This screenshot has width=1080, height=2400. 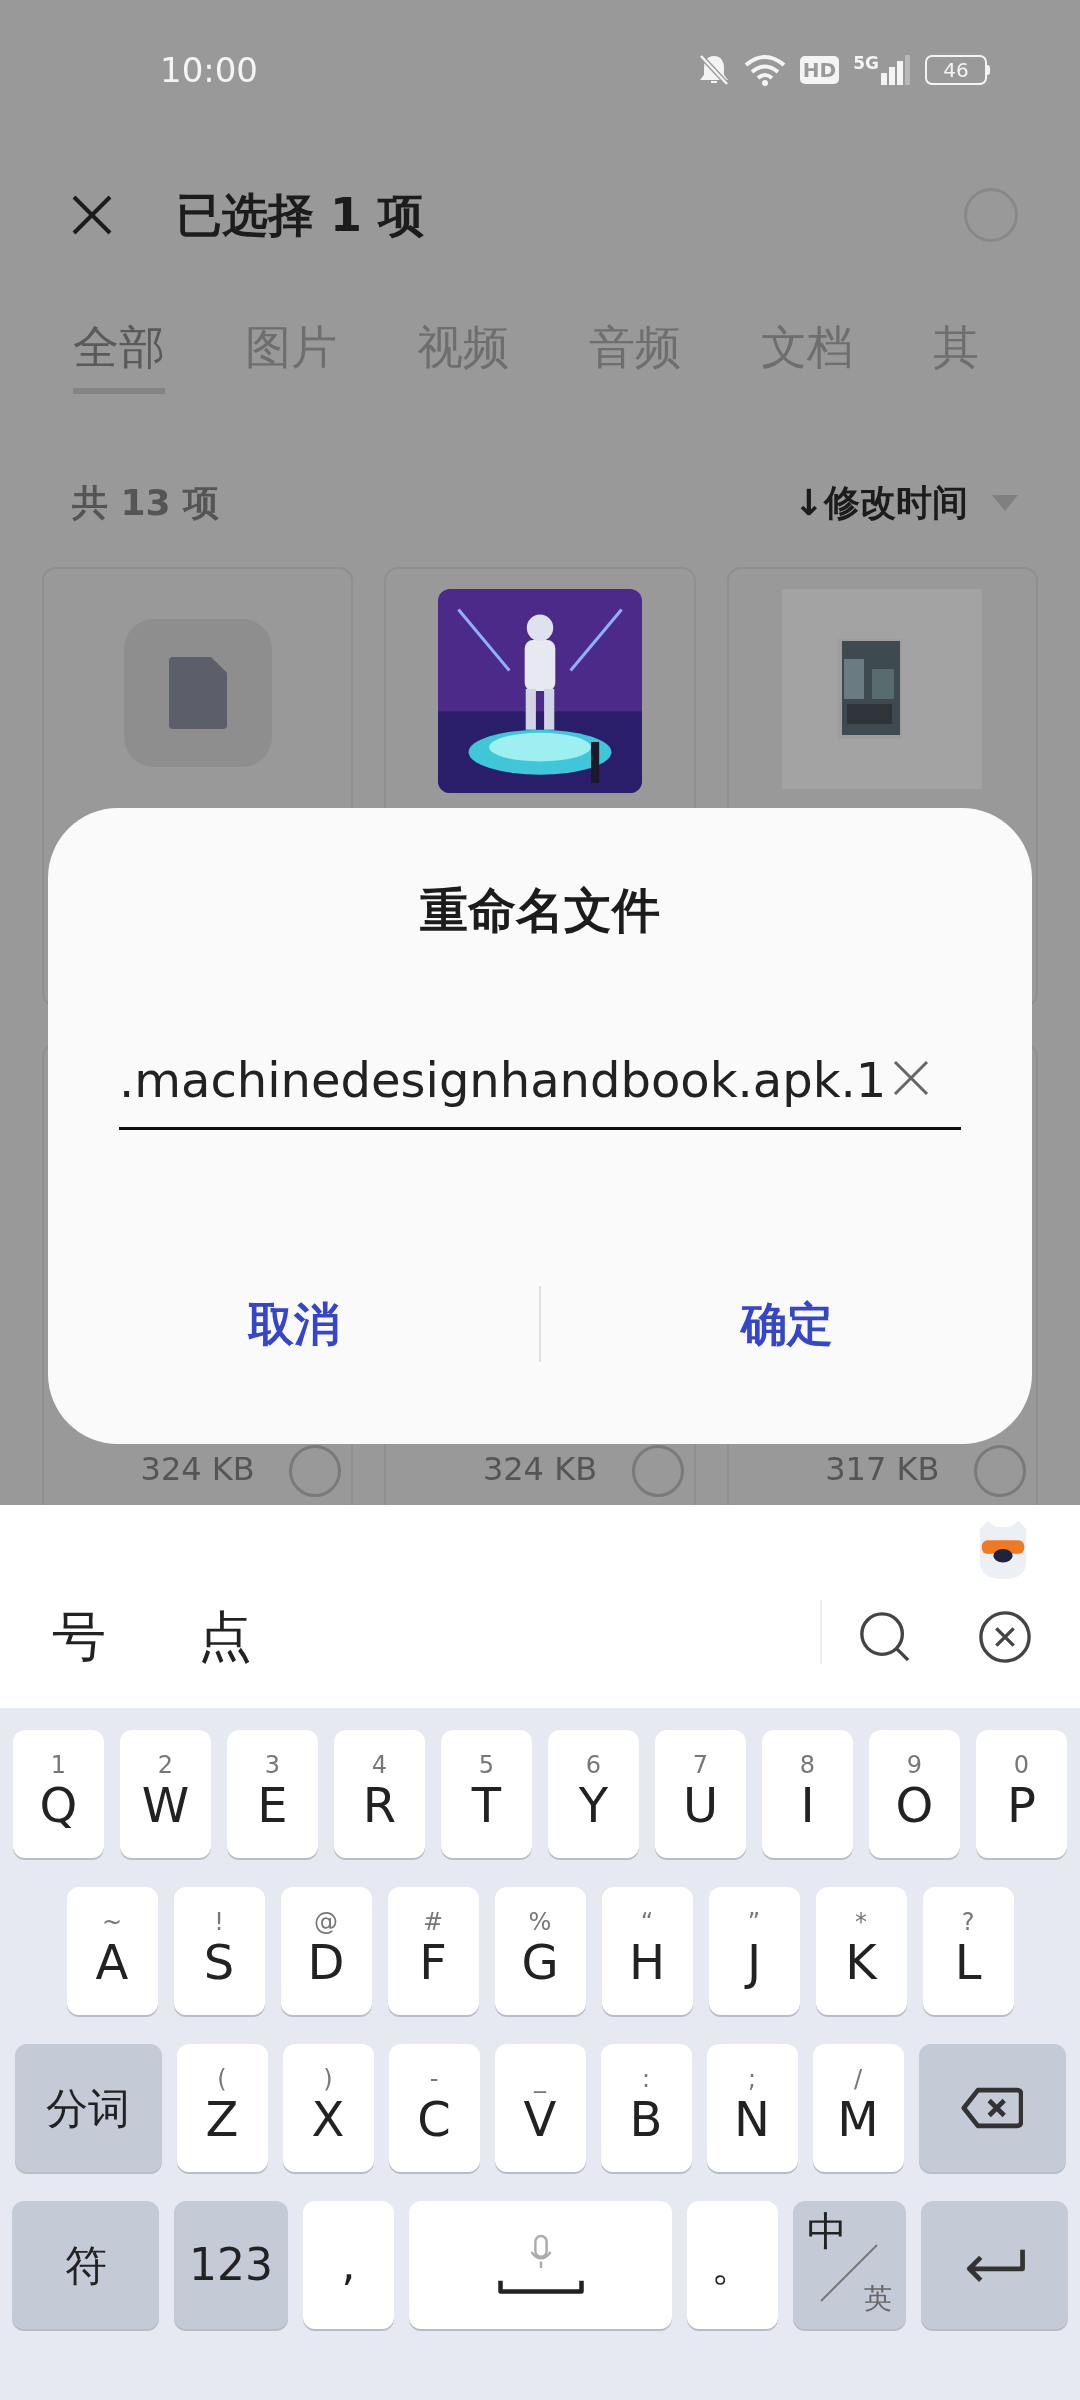 I want to click on key: ! S, so click(x=219, y=1951).